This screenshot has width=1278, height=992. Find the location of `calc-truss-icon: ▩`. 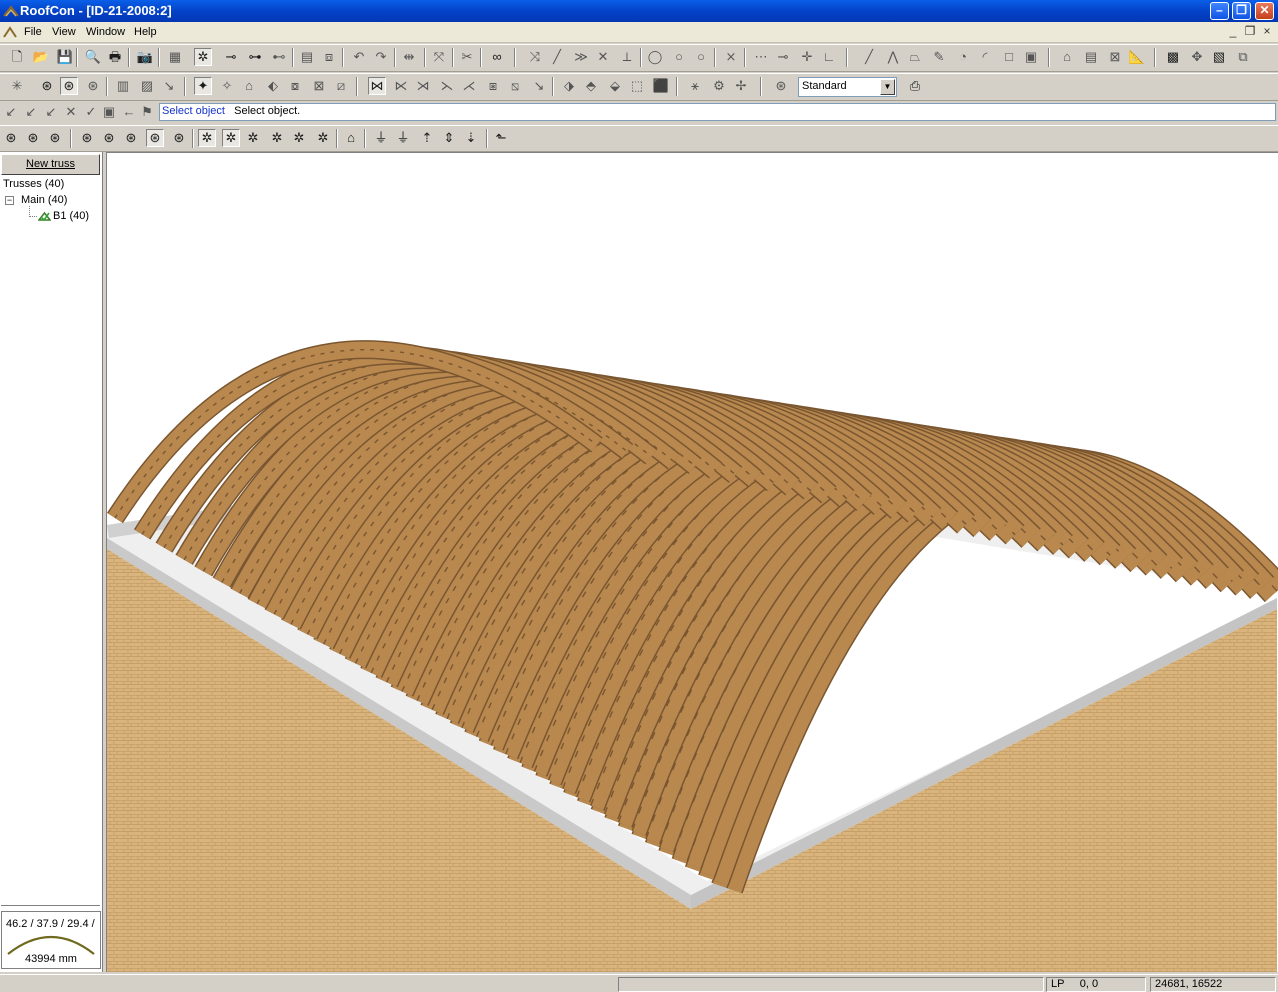

calc-truss-icon: ▩ is located at coordinates (1173, 57).